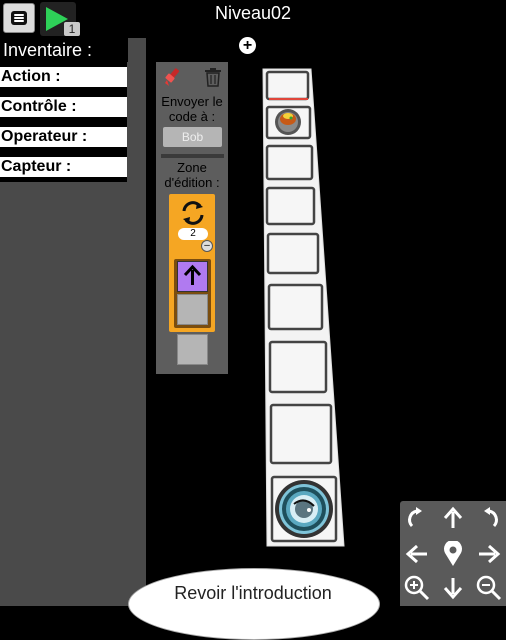 This screenshot has height=640, width=506. What do you see at coordinates (192, 182) in the screenshot?
I see `edit-zone-label-line2: d'édition :` at bounding box center [192, 182].